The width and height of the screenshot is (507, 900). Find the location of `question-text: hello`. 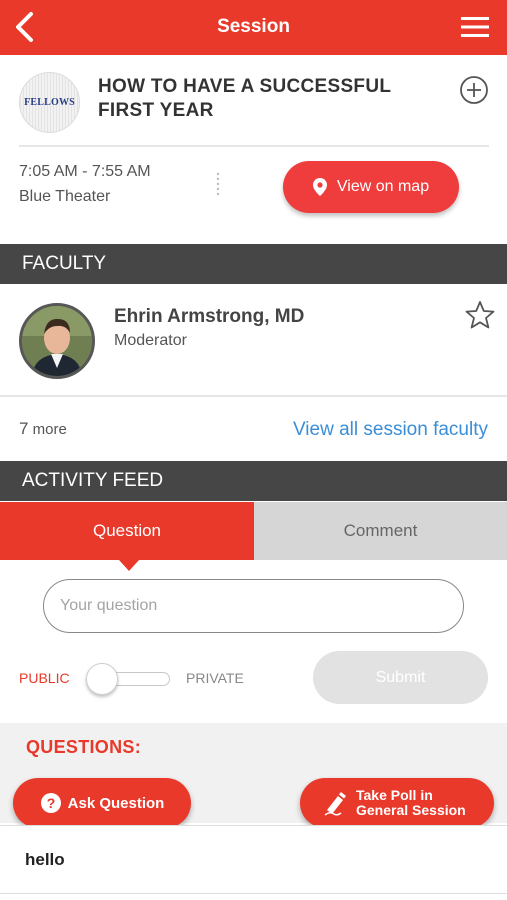

question-text: hello is located at coordinates (45, 859).